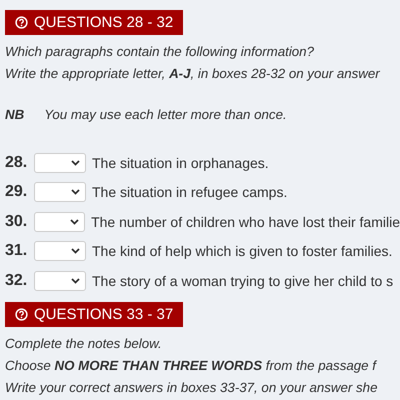 This screenshot has height=400, width=400. Describe the element at coordinates (245, 222) in the screenshot. I see `question-text: The number of children who have lost their familie` at that location.